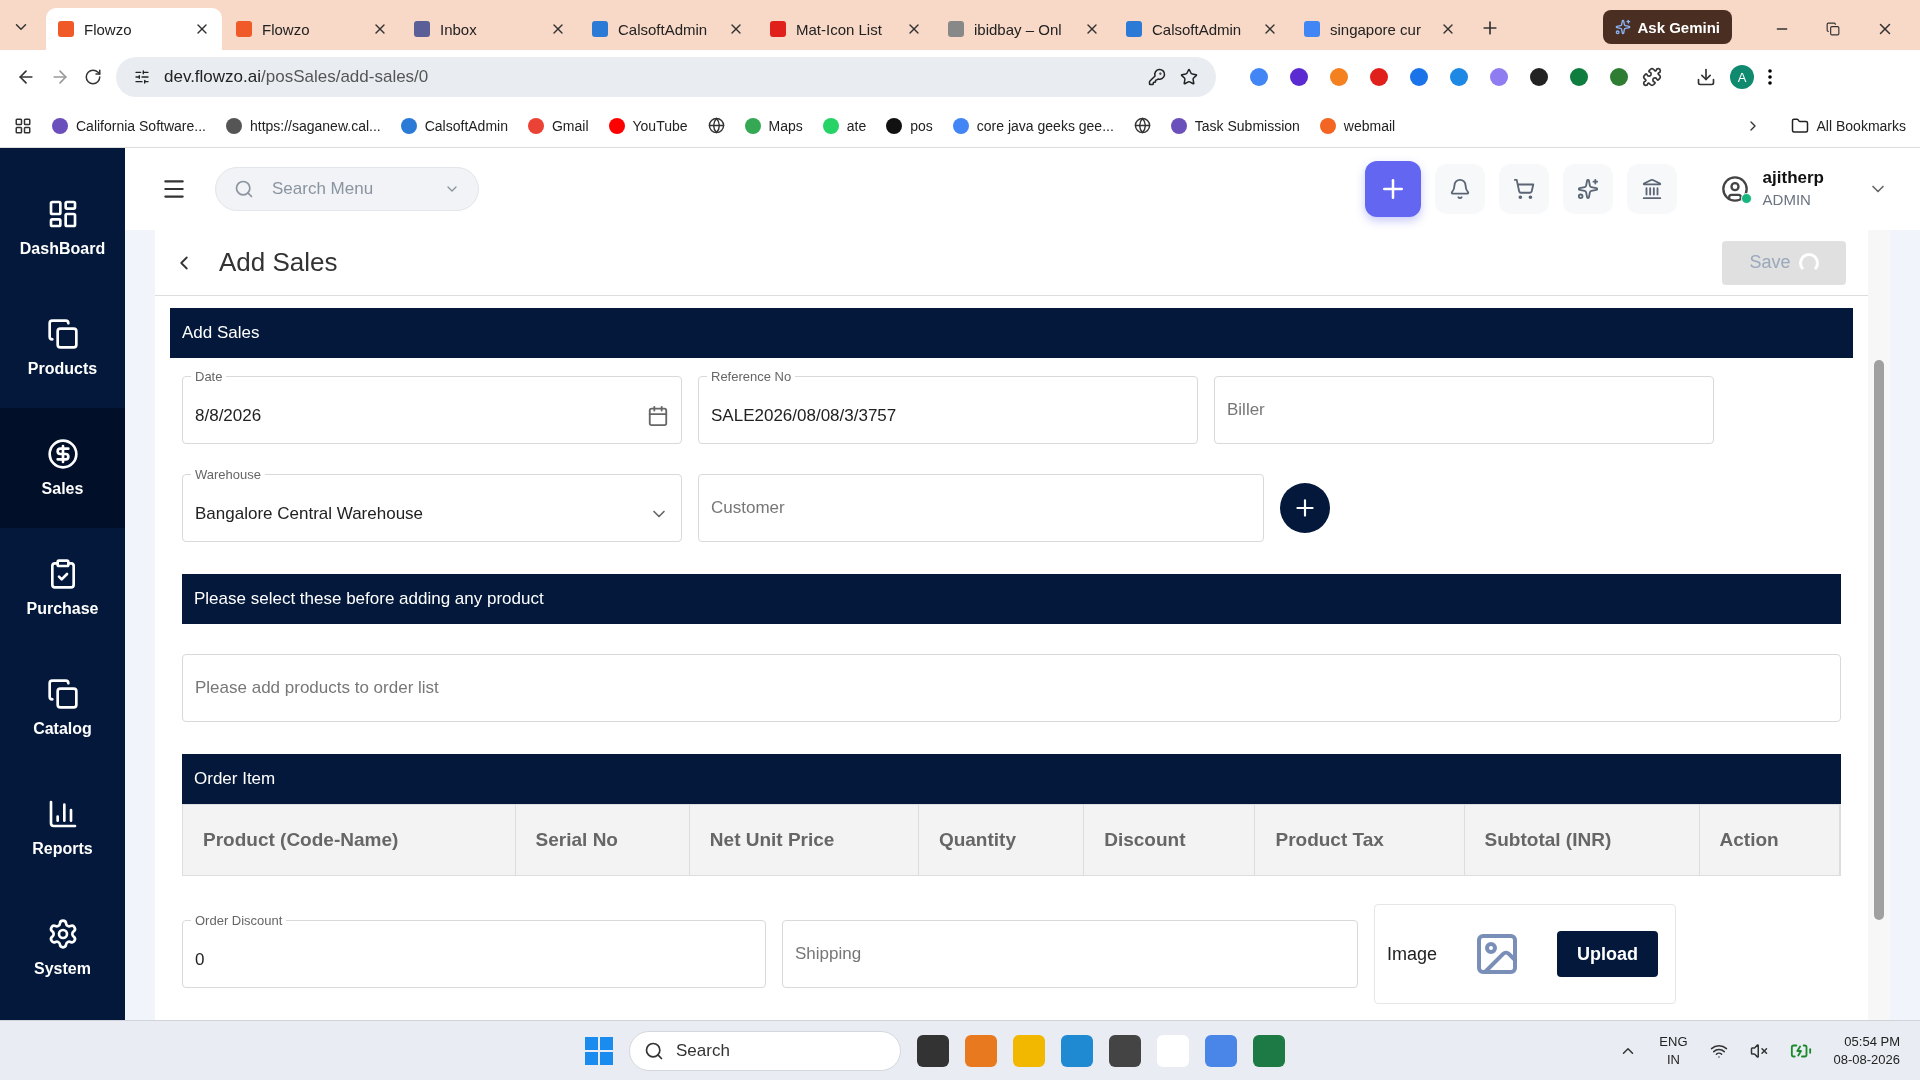  Describe the element at coordinates (1380, 29) in the screenshot. I see `browser-tab: singapore cur` at that location.